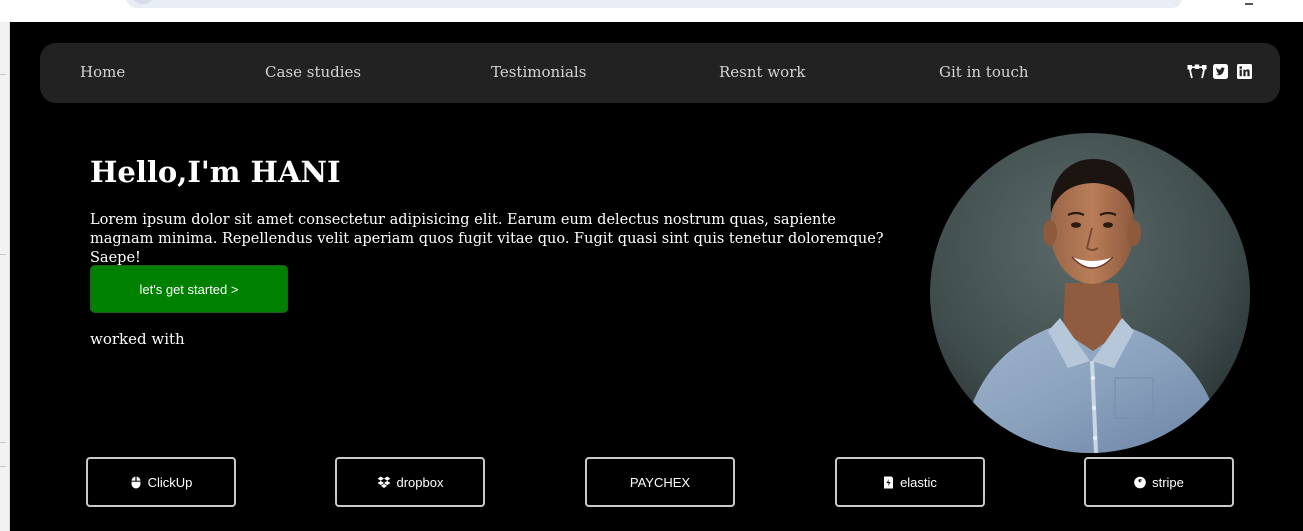 The height and width of the screenshot is (531, 1303). Describe the element at coordinates (654, 4) in the screenshot. I see `browser-address-bar` at that location.